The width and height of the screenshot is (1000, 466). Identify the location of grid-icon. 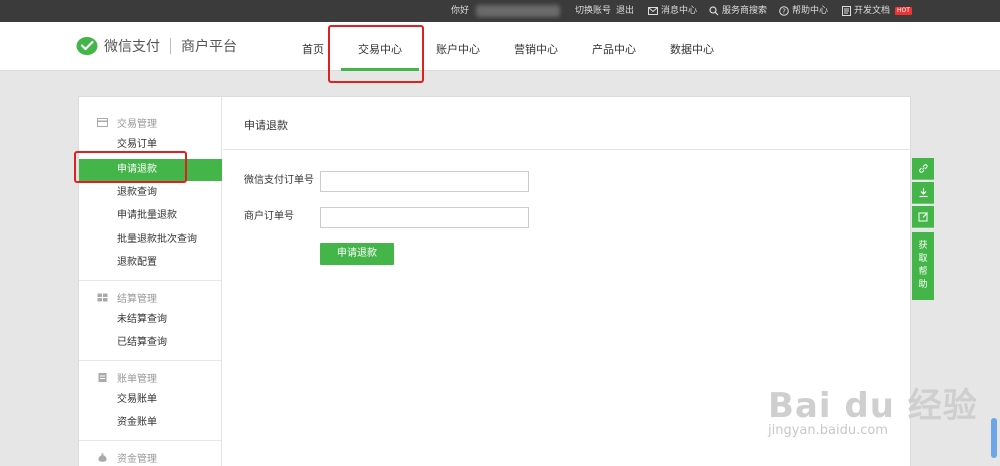
(102, 297).